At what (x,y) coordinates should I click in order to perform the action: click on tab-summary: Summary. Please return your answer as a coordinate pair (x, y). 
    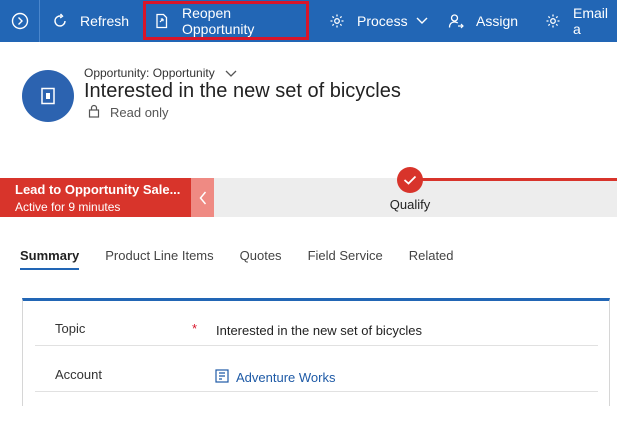
    Looking at the image, I should click on (50, 259).